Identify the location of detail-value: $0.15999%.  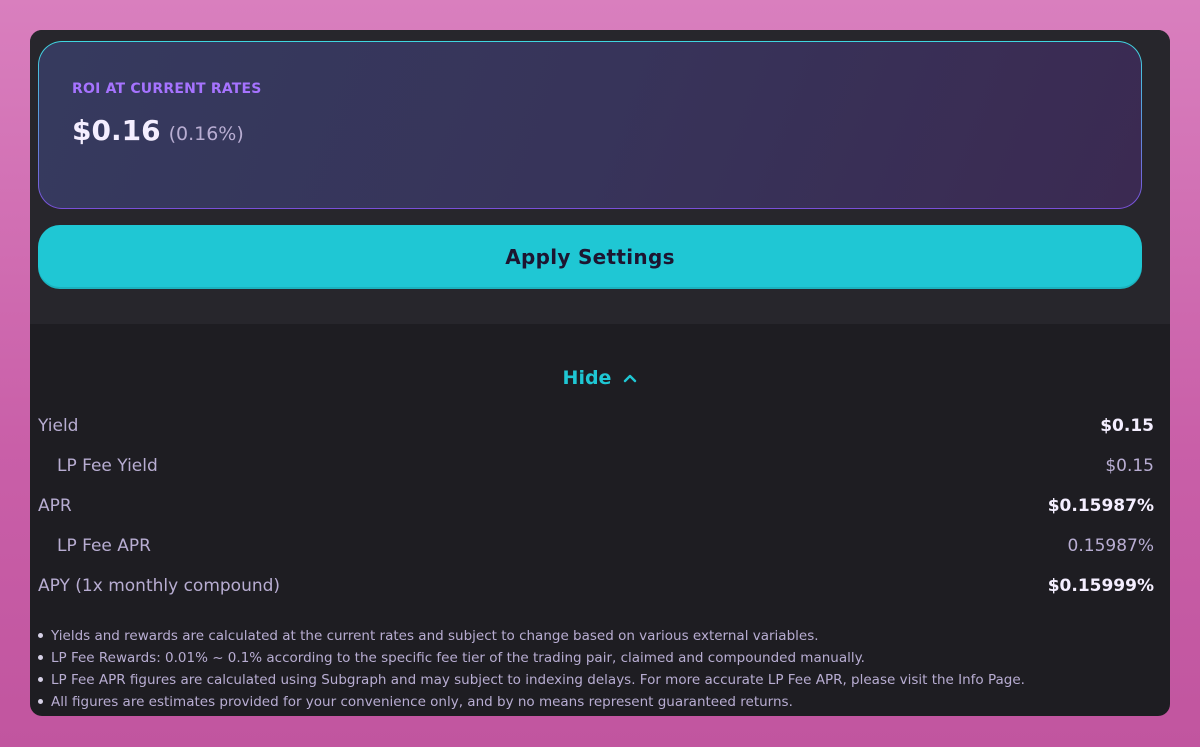
(1100, 586).